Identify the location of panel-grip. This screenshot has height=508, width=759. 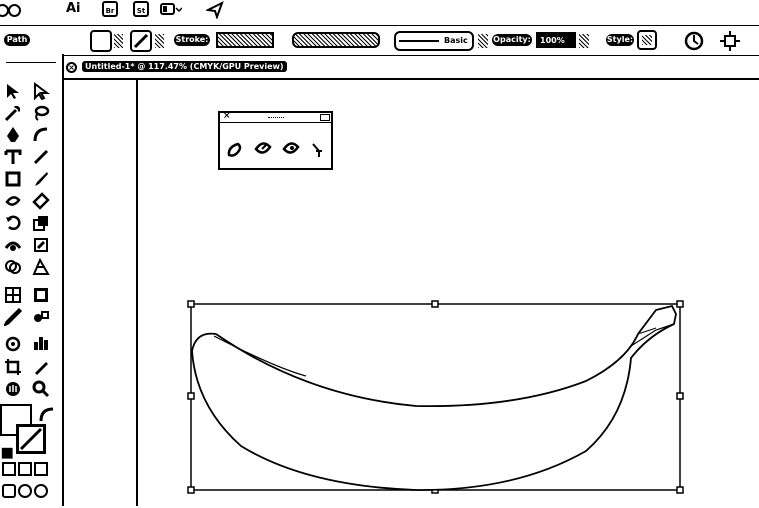
(276, 118).